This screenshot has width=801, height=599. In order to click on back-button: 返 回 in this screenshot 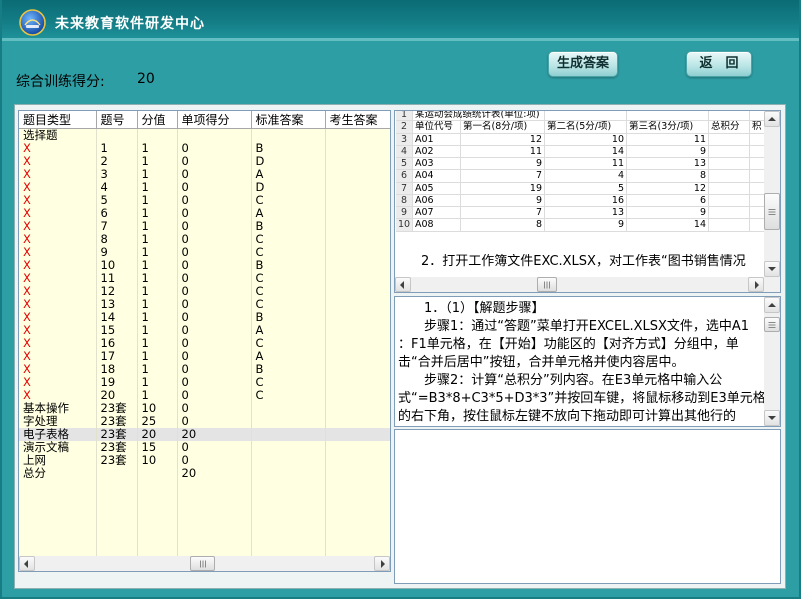, I will do `click(719, 64)`.